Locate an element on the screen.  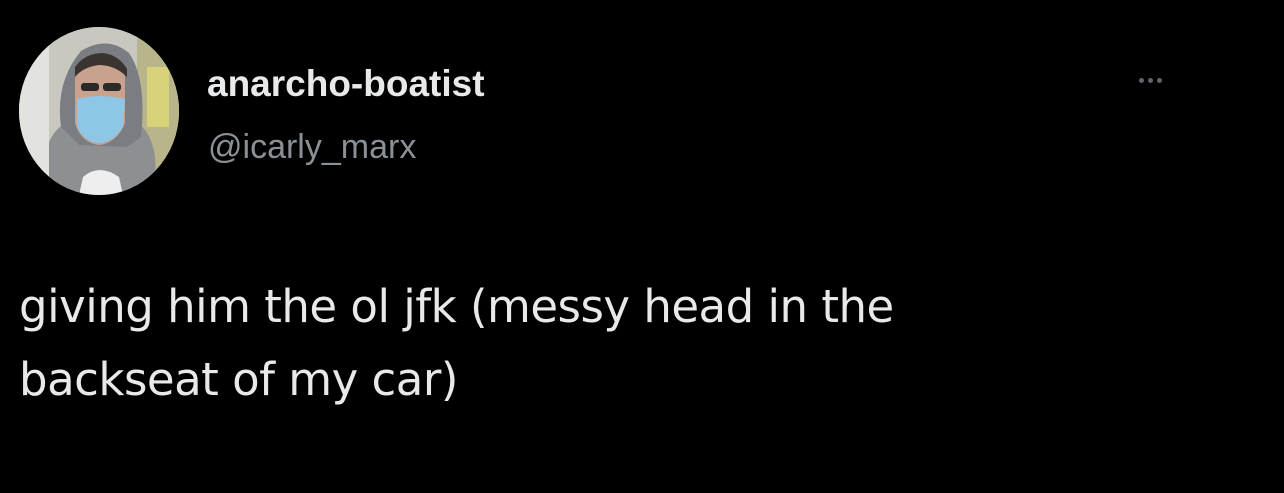
tweet-text-line: giving him the ol jfk (messy head in the is located at coordinates (456, 306).